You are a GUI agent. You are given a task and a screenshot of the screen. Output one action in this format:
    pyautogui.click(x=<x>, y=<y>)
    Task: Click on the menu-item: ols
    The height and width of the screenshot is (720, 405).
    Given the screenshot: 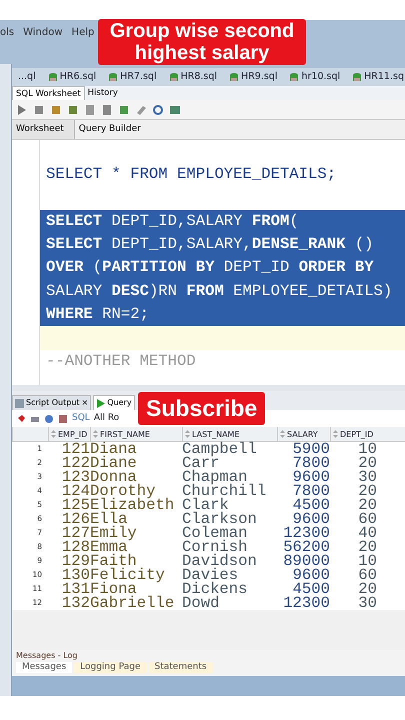 What is the action you would take?
    pyautogui.click(x=7, y=32)
    